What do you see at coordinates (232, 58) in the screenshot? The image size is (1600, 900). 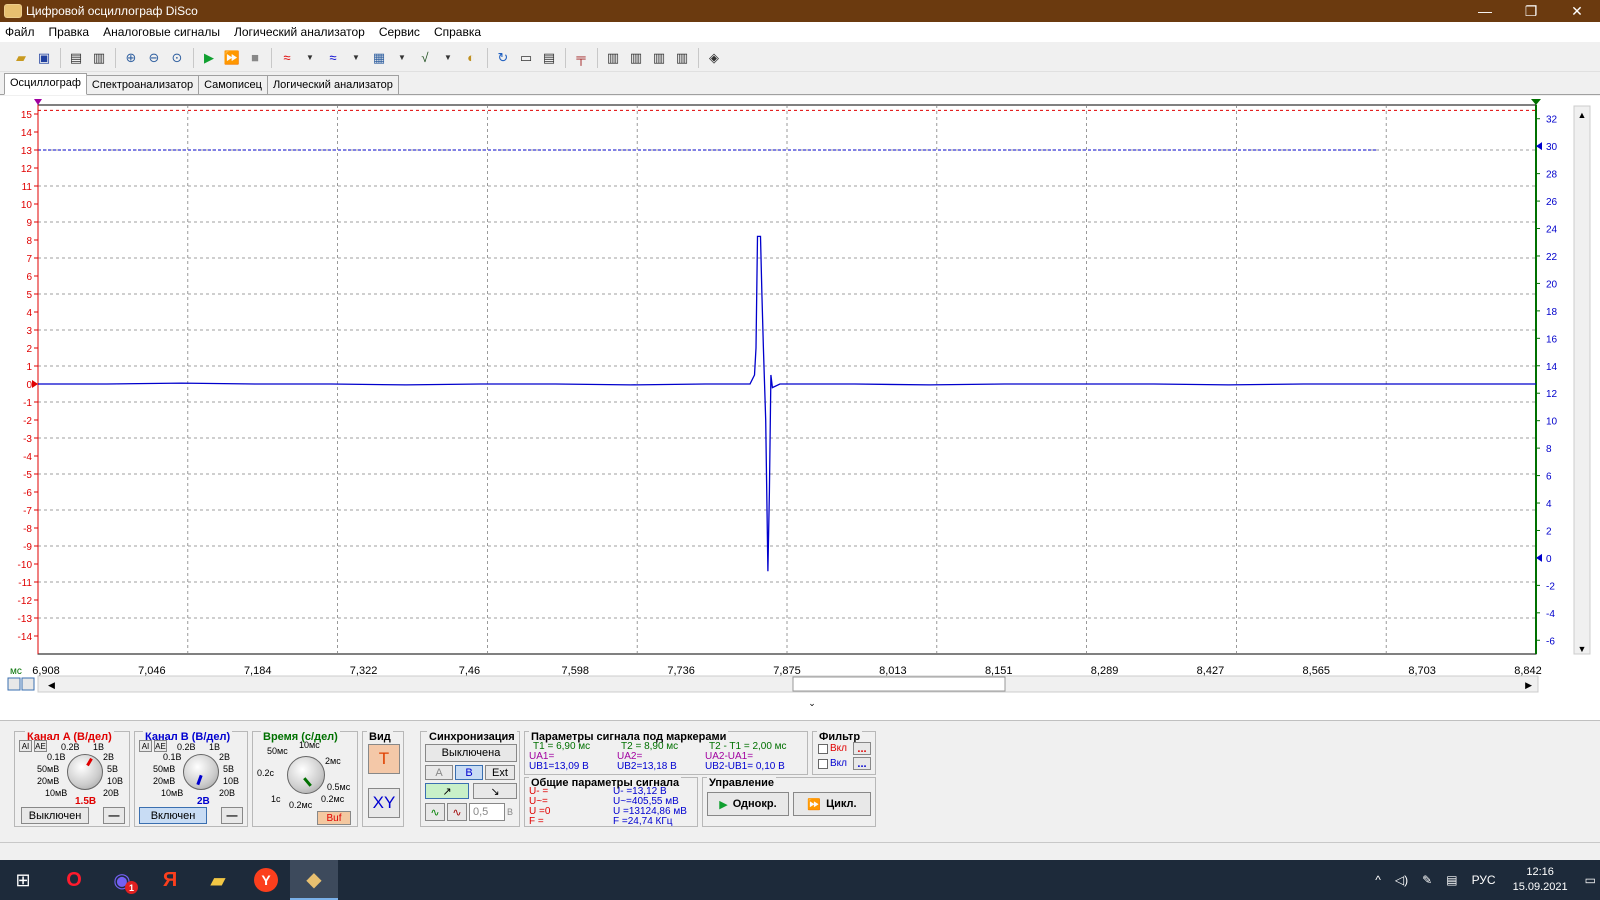 I see `play-cycle-icon: ⏩` at bounding box center [232, 58].